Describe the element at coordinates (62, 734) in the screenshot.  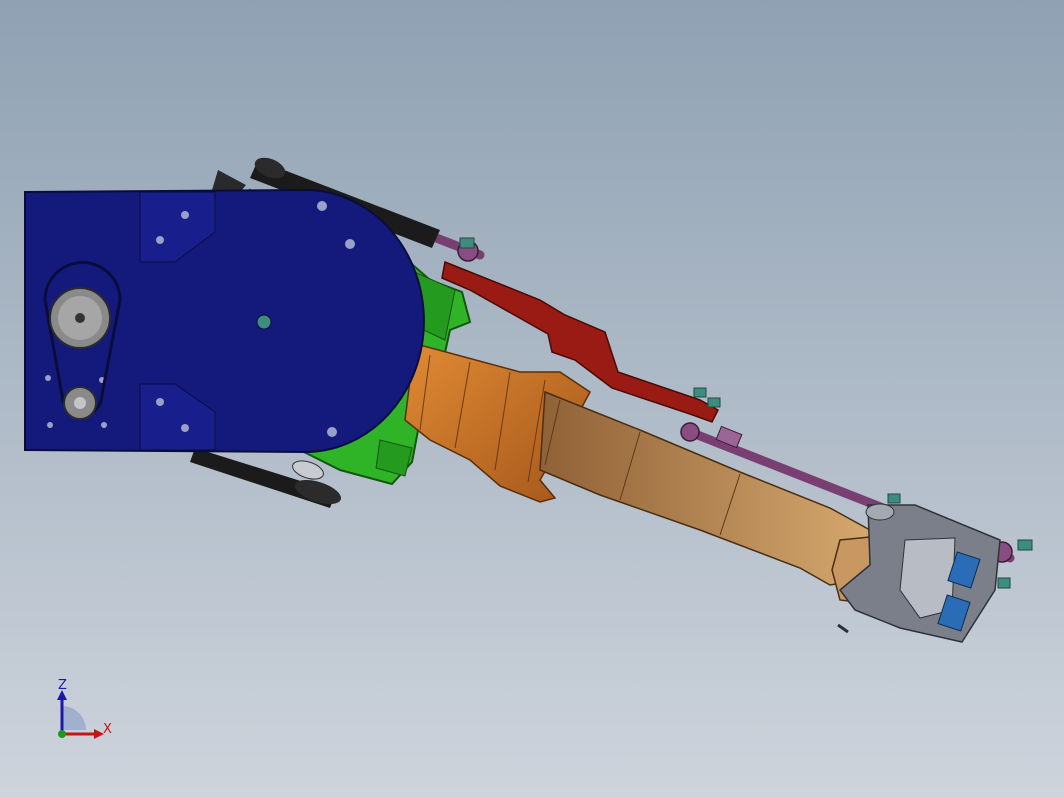
I see `y-axis-origin` at that location.